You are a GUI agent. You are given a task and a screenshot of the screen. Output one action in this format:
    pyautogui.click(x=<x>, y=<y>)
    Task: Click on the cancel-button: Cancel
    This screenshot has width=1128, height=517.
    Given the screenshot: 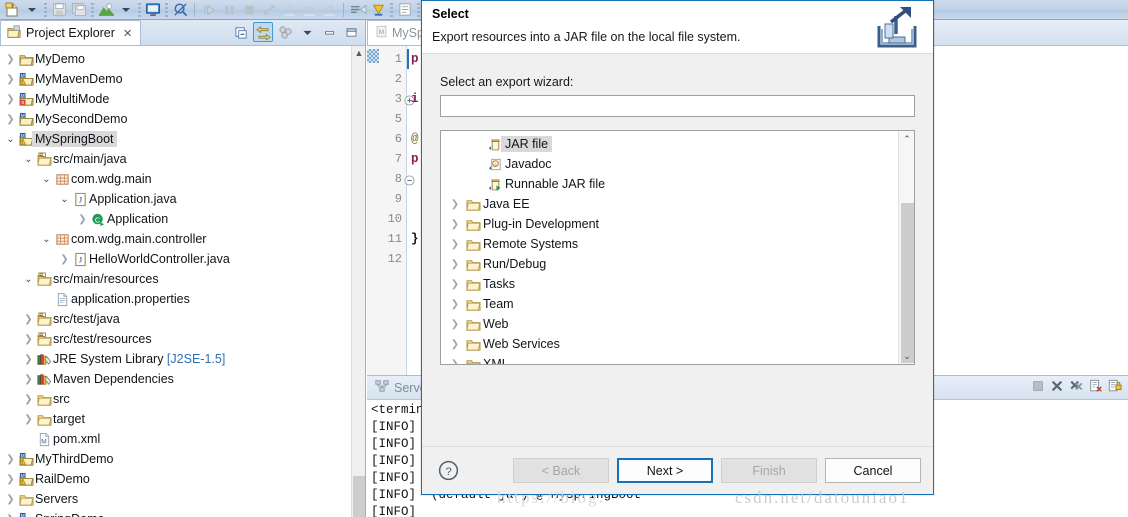 What is the action you would take?
    pyautogui.click(x=873, y=470)
    